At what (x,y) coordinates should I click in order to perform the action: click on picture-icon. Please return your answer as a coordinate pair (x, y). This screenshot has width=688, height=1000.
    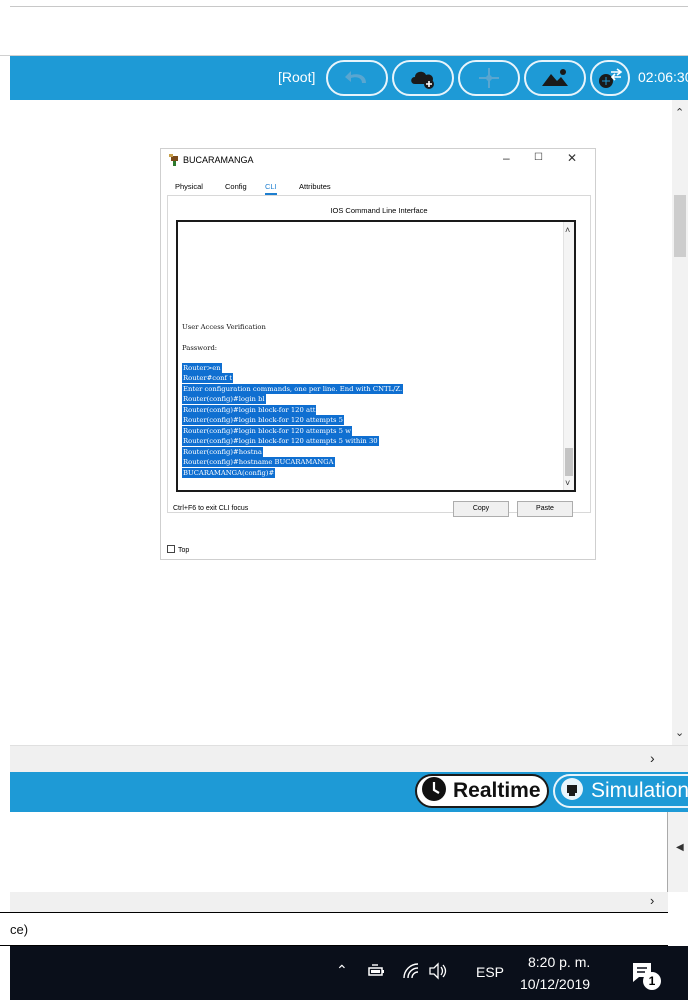
    Looking at the image, I should click on (555, 78).